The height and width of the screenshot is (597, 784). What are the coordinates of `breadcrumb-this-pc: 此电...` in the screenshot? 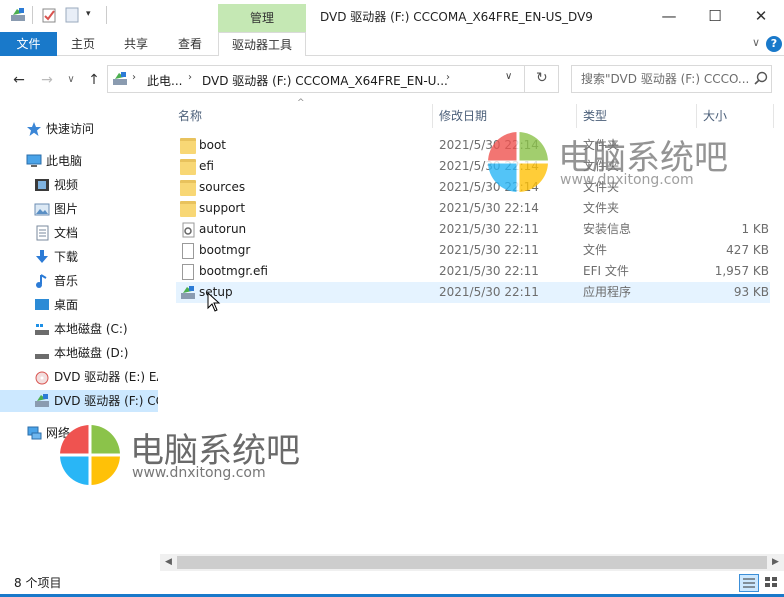 It's located at (164, 80).